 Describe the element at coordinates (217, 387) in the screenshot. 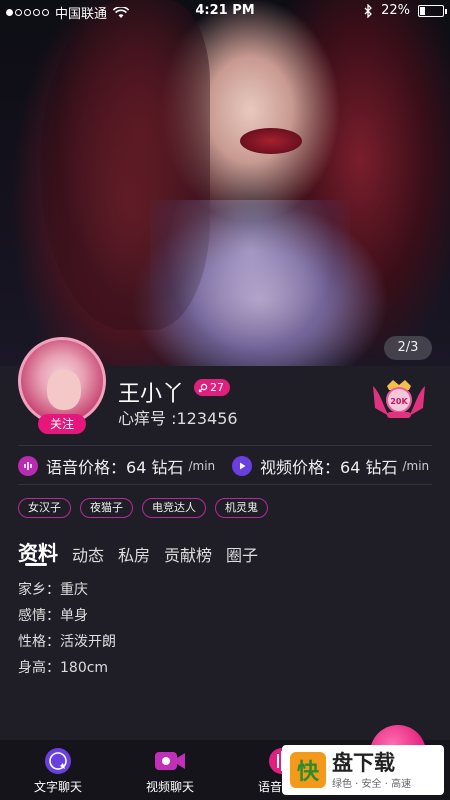

I see `level-number: 27` at that location.